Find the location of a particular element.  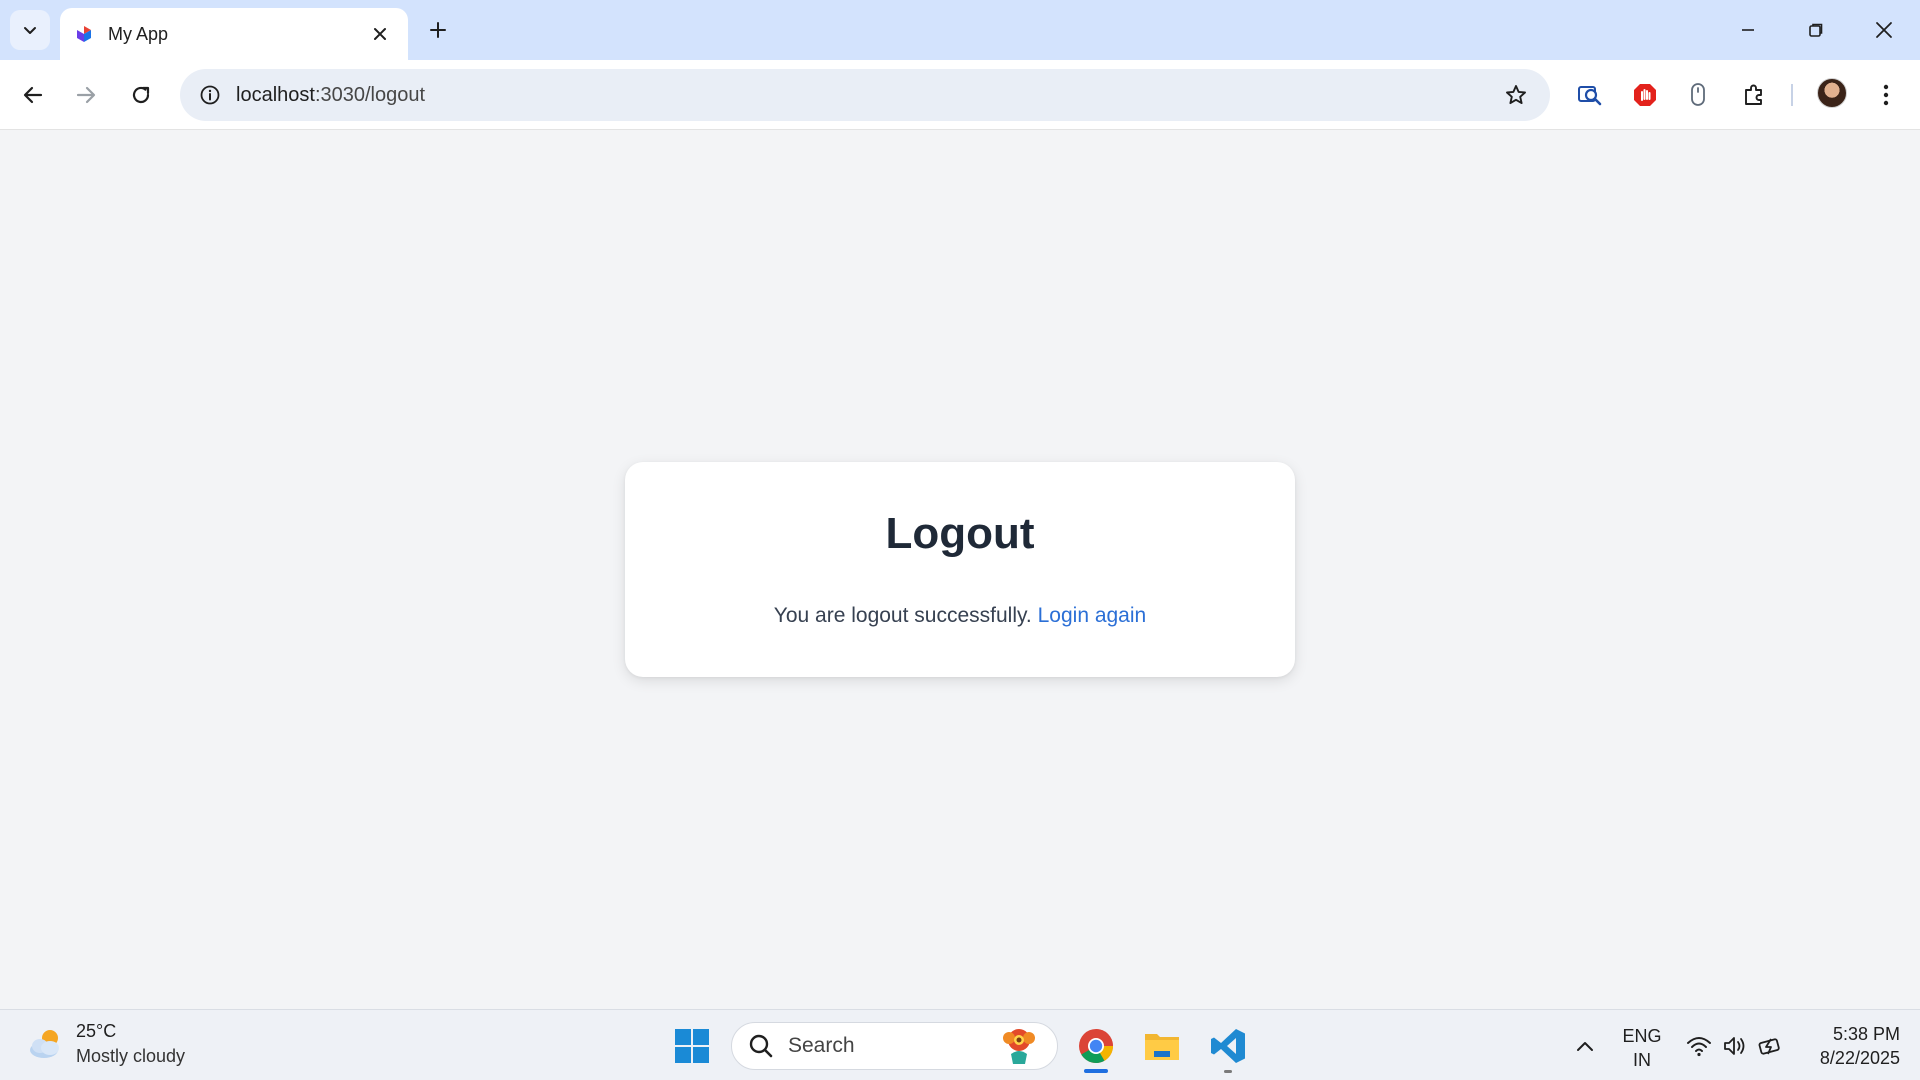

puzzle-icon is located at coordinates (1753, 94).